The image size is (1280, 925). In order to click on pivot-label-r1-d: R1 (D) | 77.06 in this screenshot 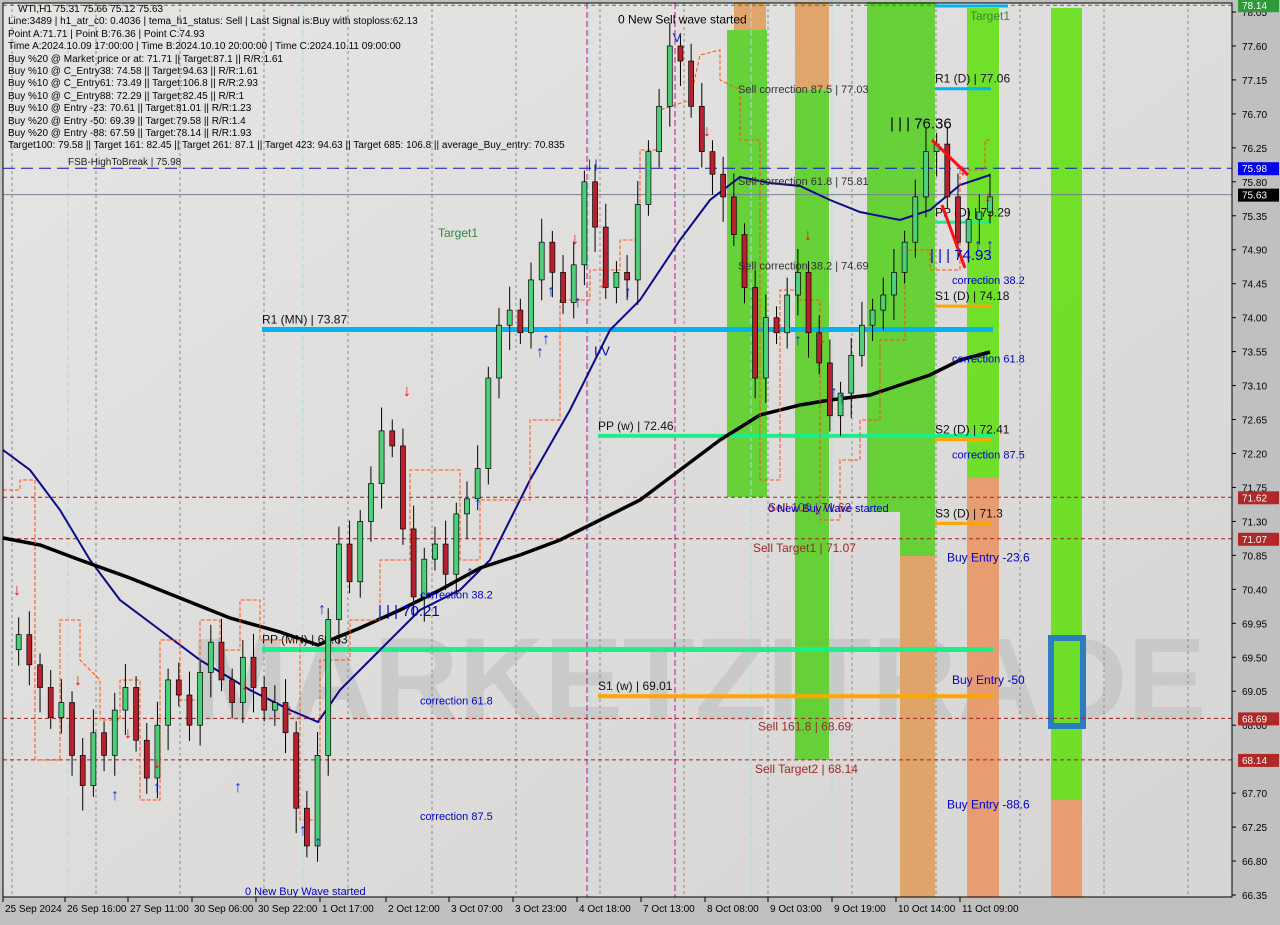, I will do `click(972, 79)`.